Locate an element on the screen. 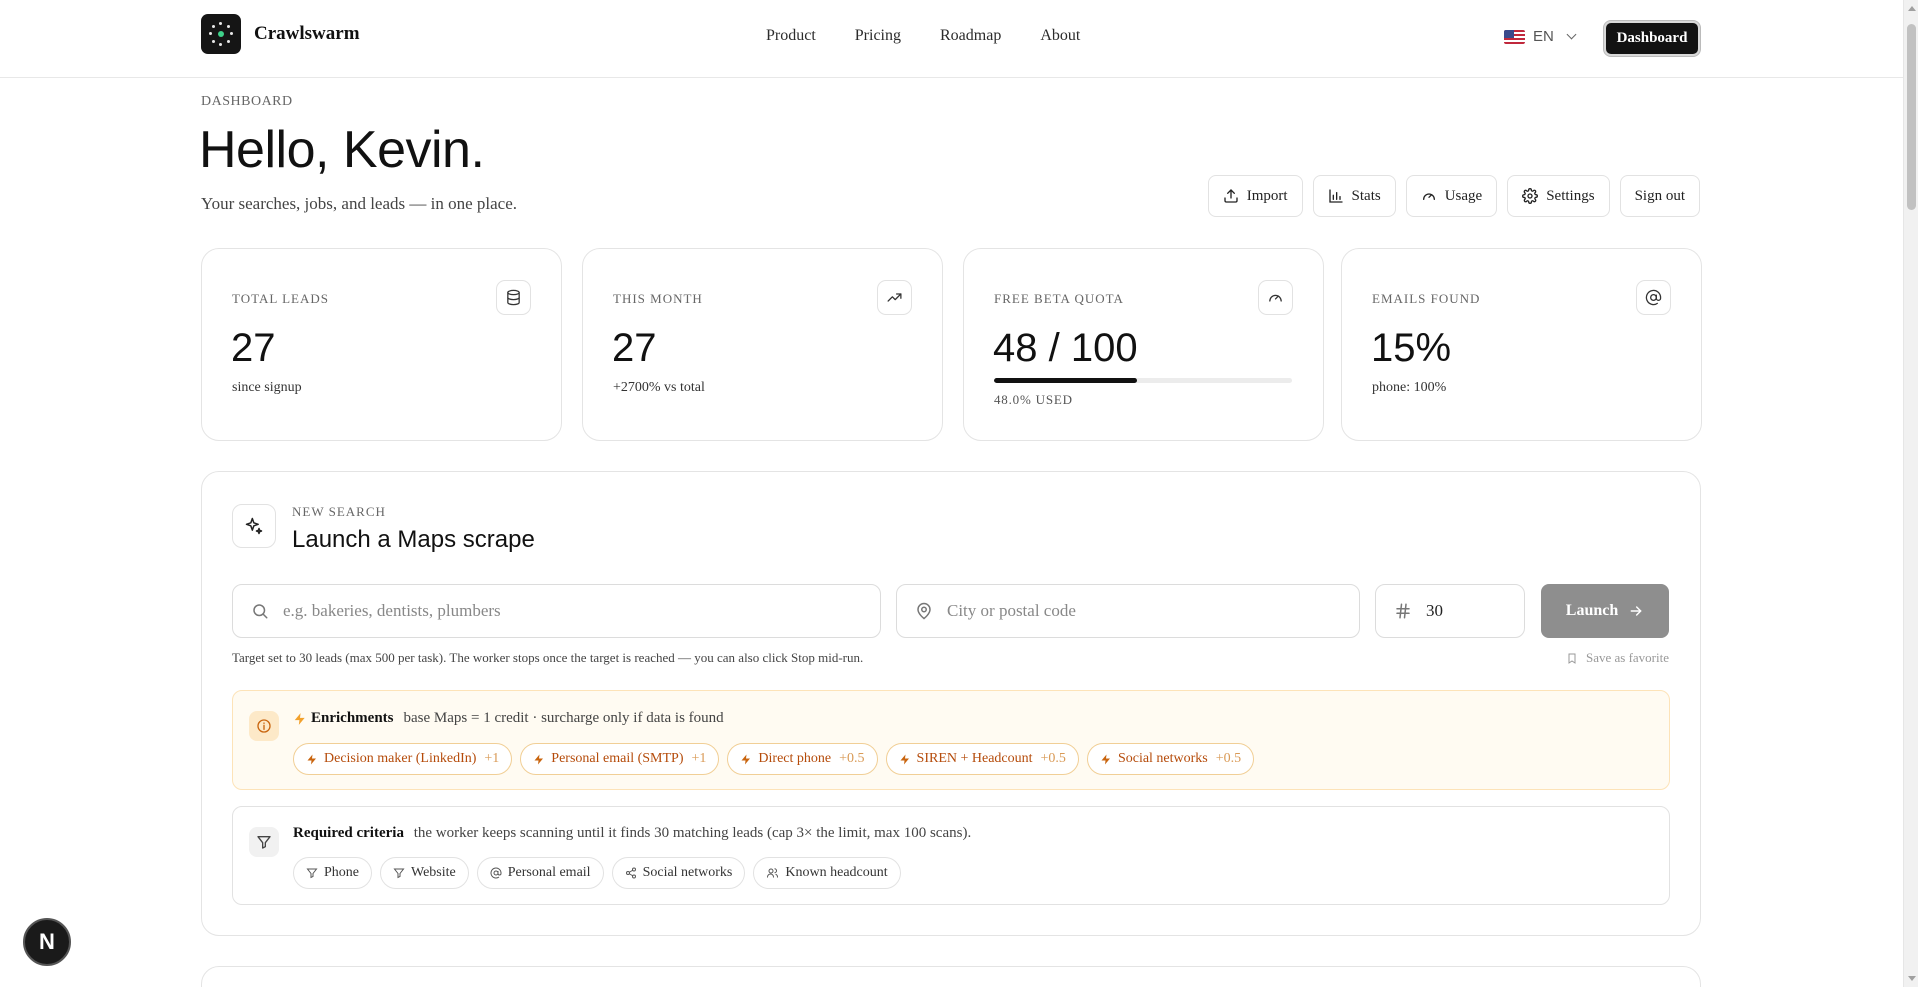  info-icon is located at coordinates (264, 726).